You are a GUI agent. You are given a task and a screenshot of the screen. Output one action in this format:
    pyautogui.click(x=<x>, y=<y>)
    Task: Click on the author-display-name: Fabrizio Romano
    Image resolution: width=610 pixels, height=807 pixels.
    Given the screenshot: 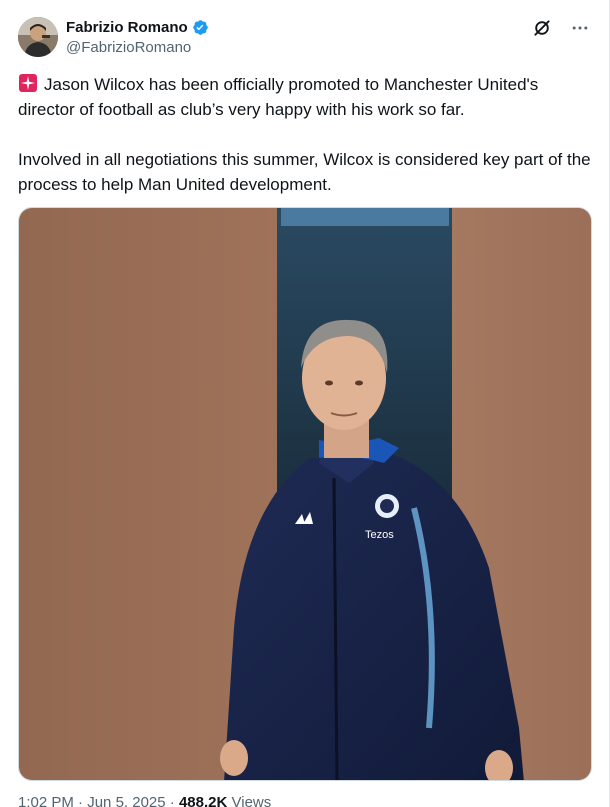 What is the action you would take?
    pyautogui.click(x=127, y=27)
    